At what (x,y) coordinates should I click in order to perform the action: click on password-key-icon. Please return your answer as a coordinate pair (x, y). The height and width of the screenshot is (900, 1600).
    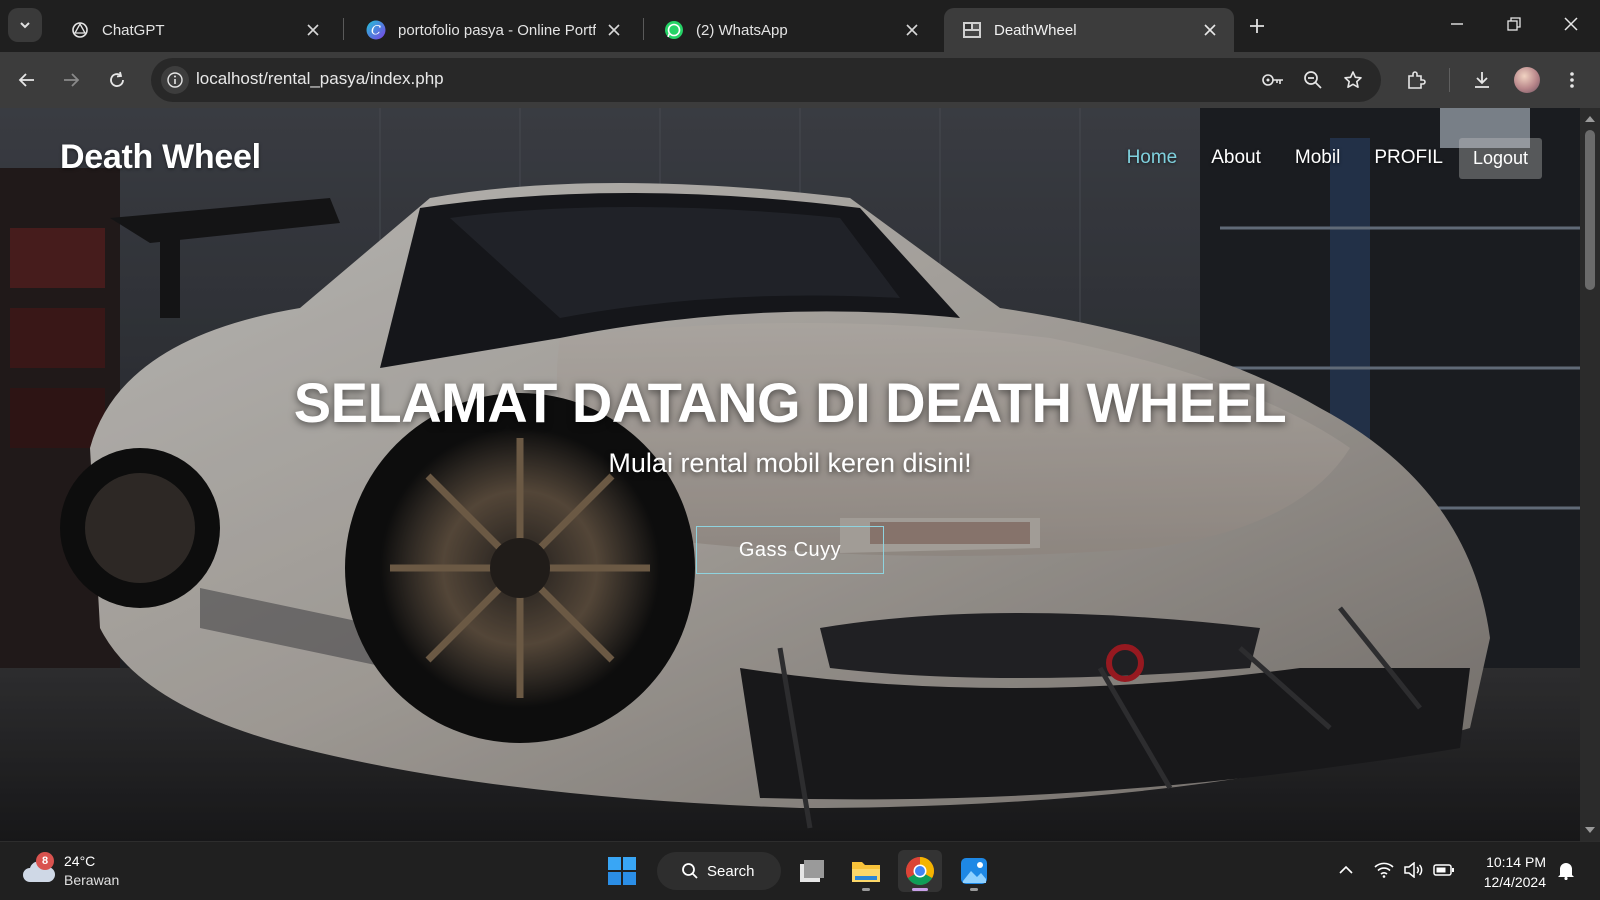
    Looking at the image, I should click on (1273, 80).